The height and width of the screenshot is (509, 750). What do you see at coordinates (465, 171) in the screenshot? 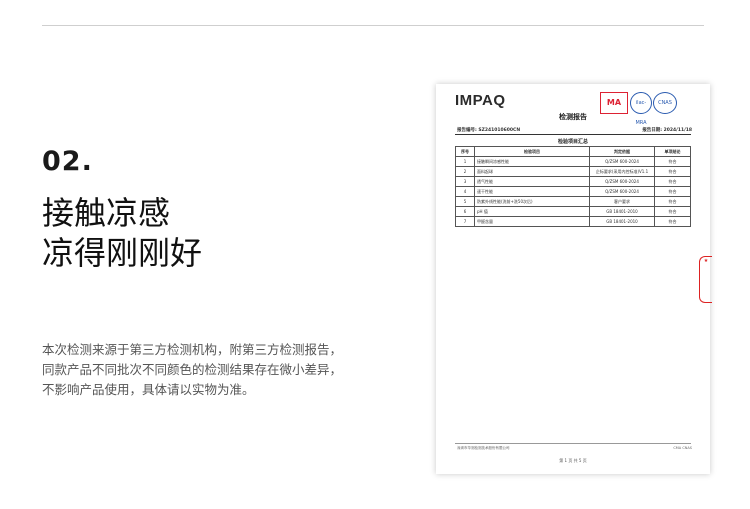
I see `cell-no: 2` at bounding box center [465, 171].